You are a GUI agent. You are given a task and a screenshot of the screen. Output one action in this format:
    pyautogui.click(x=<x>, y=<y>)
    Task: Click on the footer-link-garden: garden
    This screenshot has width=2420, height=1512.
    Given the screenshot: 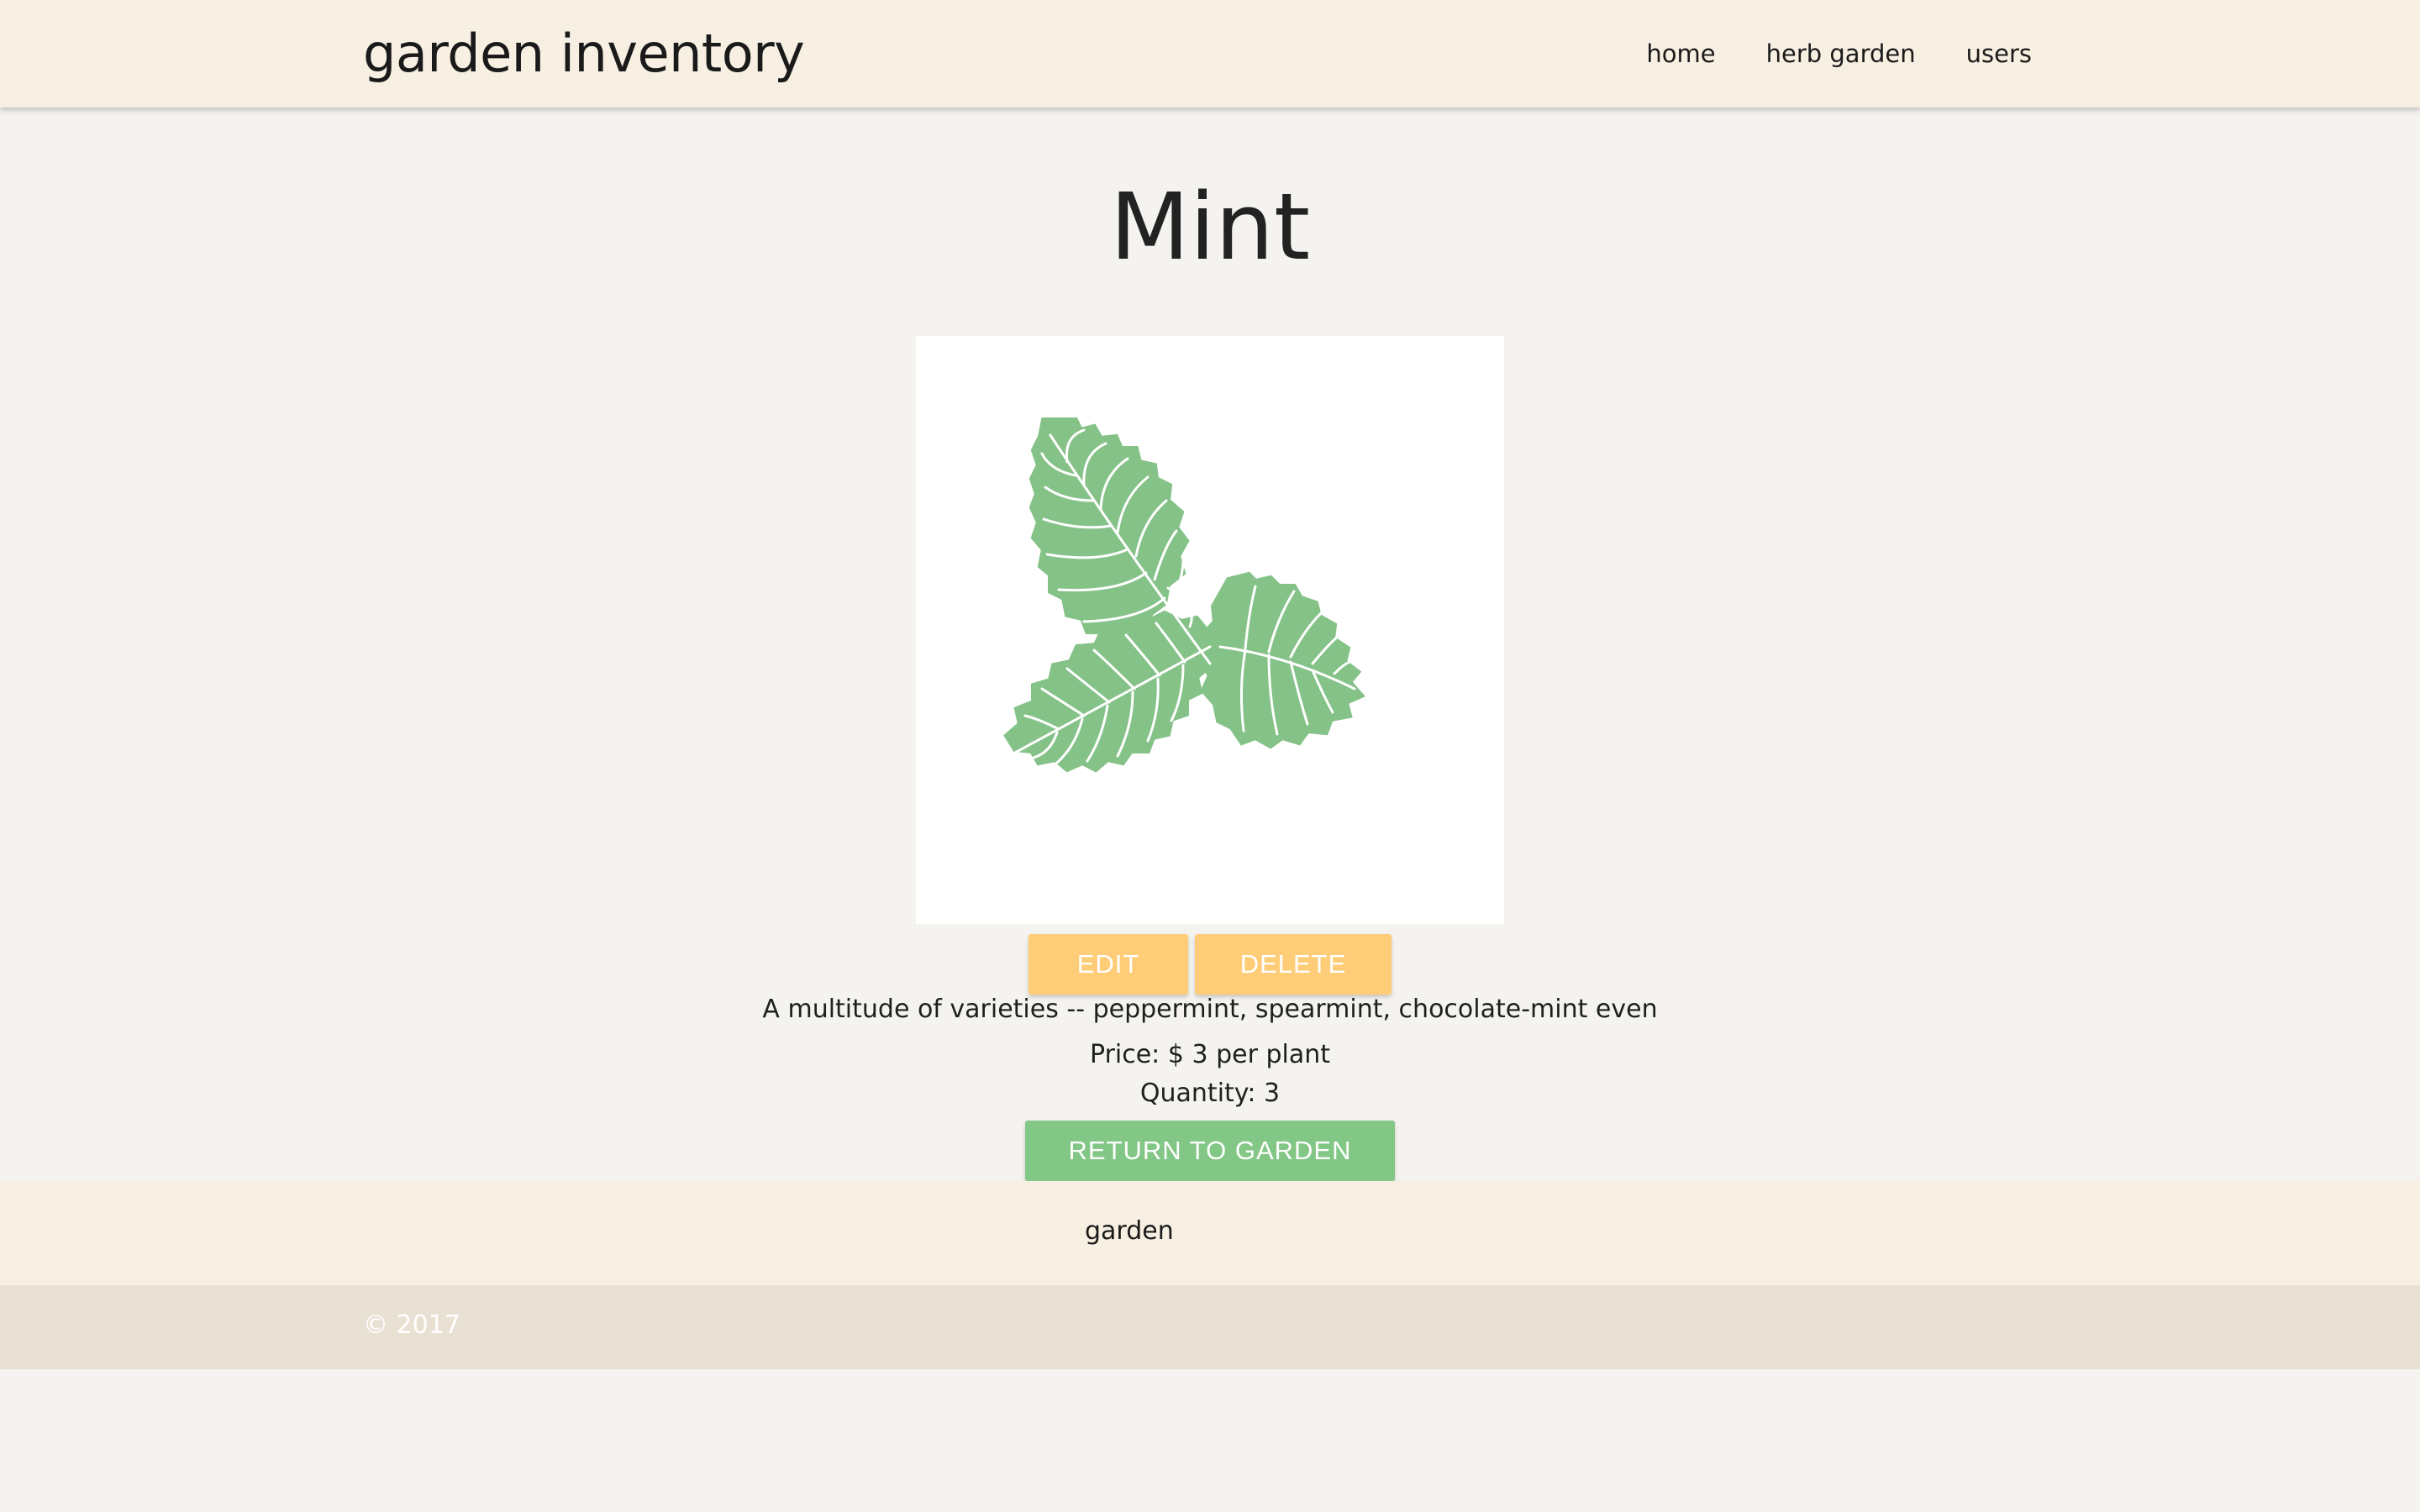 What is the action you would take?
    pyautogui.click(x=1130, y=1231)
    